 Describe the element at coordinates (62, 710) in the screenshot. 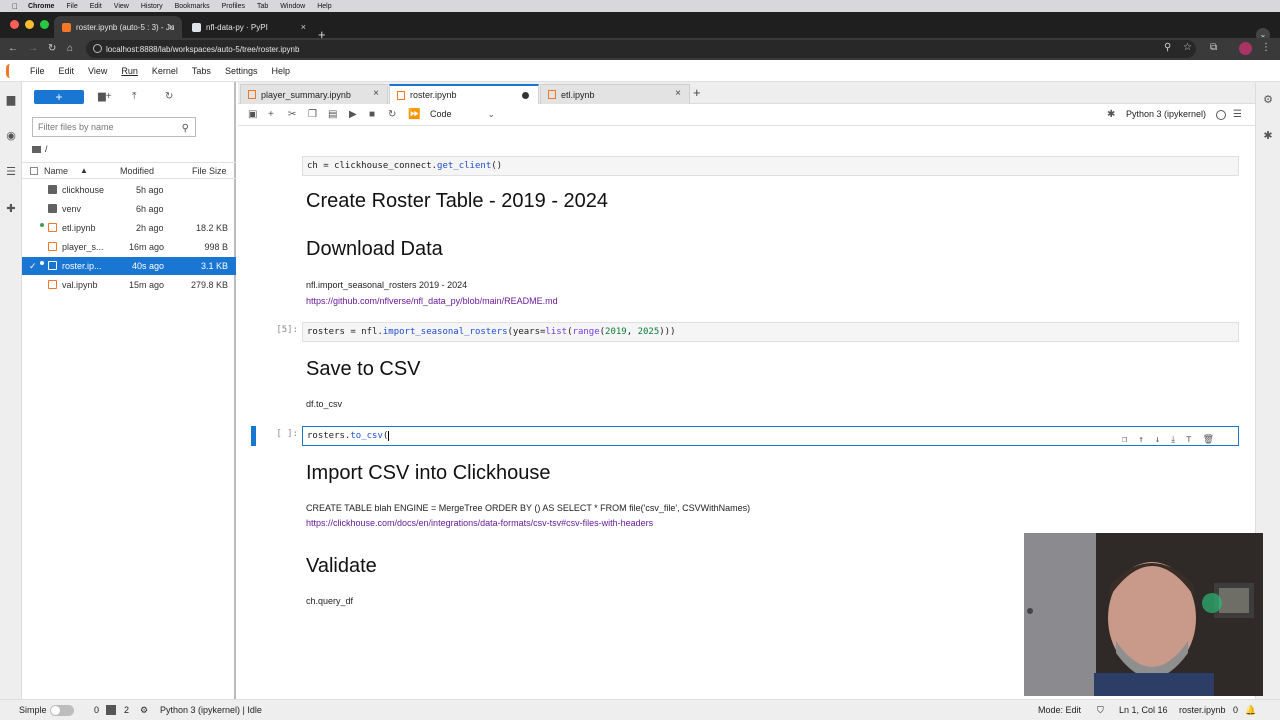

I see `simple-mode-toggle` at that location.